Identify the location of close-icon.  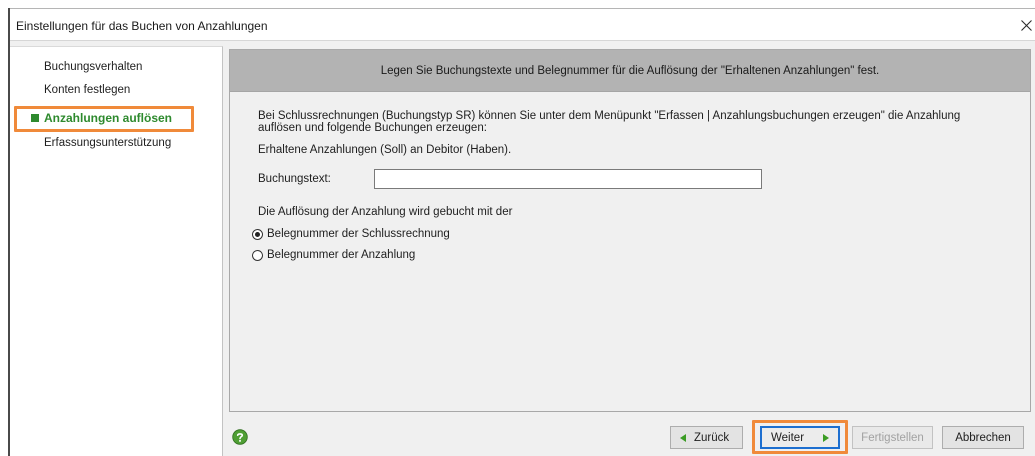
(1026, 25).